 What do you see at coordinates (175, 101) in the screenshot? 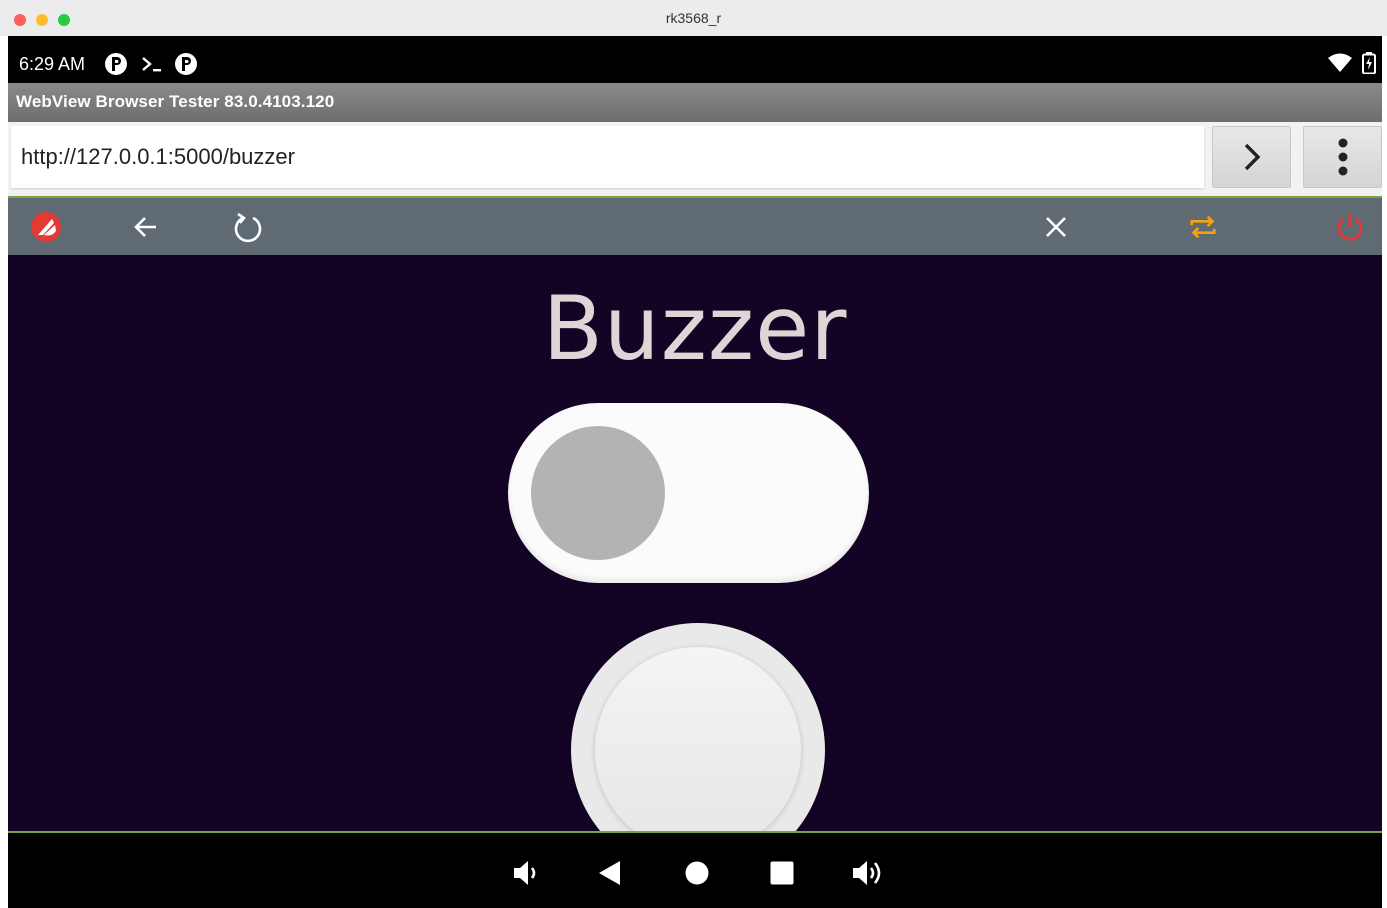
I see `app-title: WebView Browser Tester 83.0.4103.120` at bounding box center [175, 101].